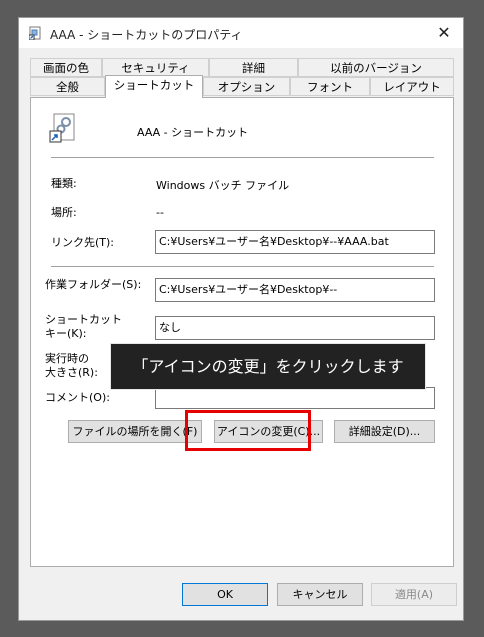 This screenshot has height=637, width=484. What do you see at coordinates (67, 86) in the screenshot?
I see `tab-general: 全般` at bounding box center [67, 86].